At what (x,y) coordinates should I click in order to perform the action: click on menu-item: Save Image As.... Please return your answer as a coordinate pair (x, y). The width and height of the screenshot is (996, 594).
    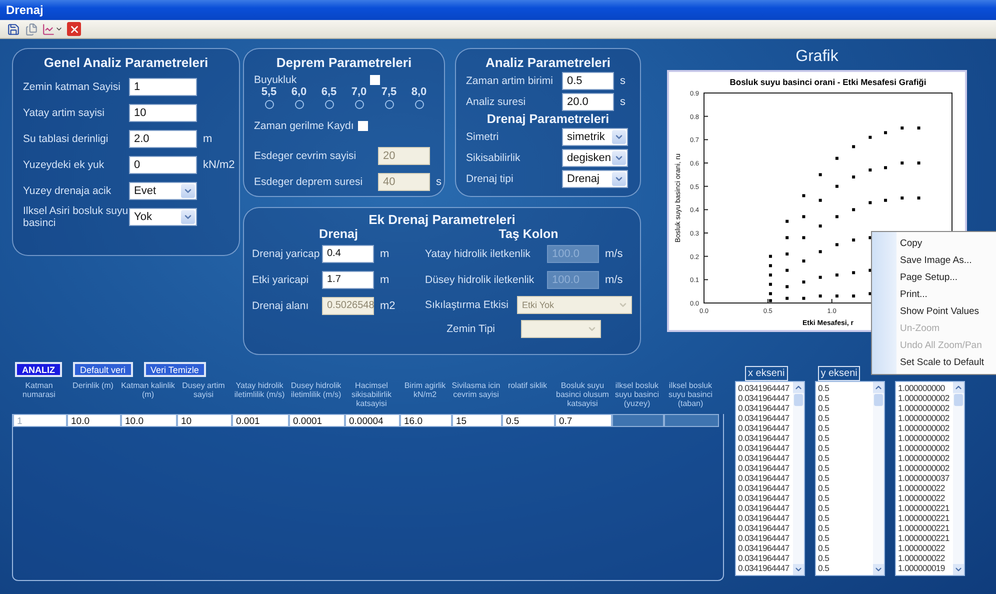
    Looking at the image, I should click on (934, 260).